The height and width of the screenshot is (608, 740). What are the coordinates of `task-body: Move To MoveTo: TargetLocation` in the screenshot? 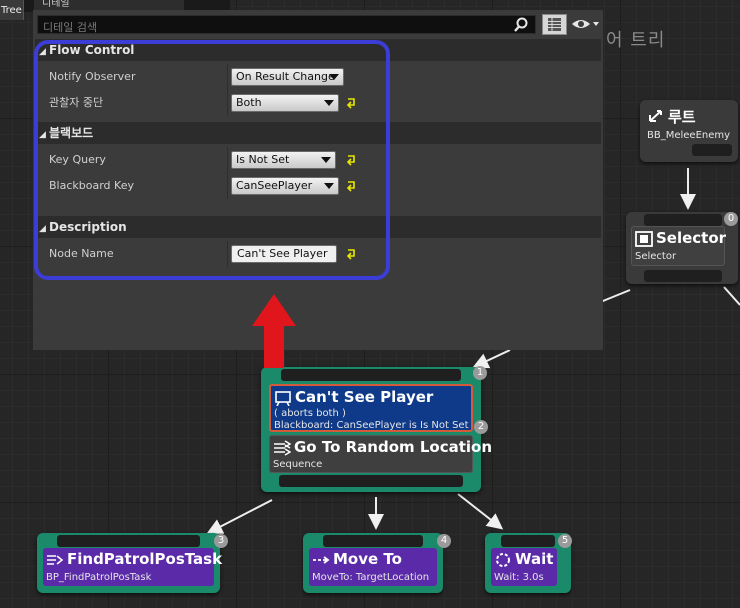 It's located at (373, 567).